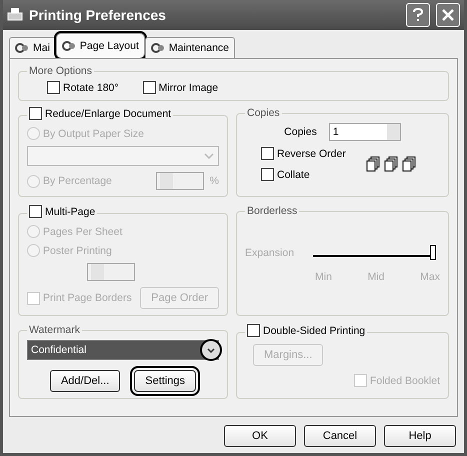 The width and height of the screenshot is (467, 456). Describe the element at coordinates (364, 132) in the screenshot. I see `copies-spinner: 1` at that location.